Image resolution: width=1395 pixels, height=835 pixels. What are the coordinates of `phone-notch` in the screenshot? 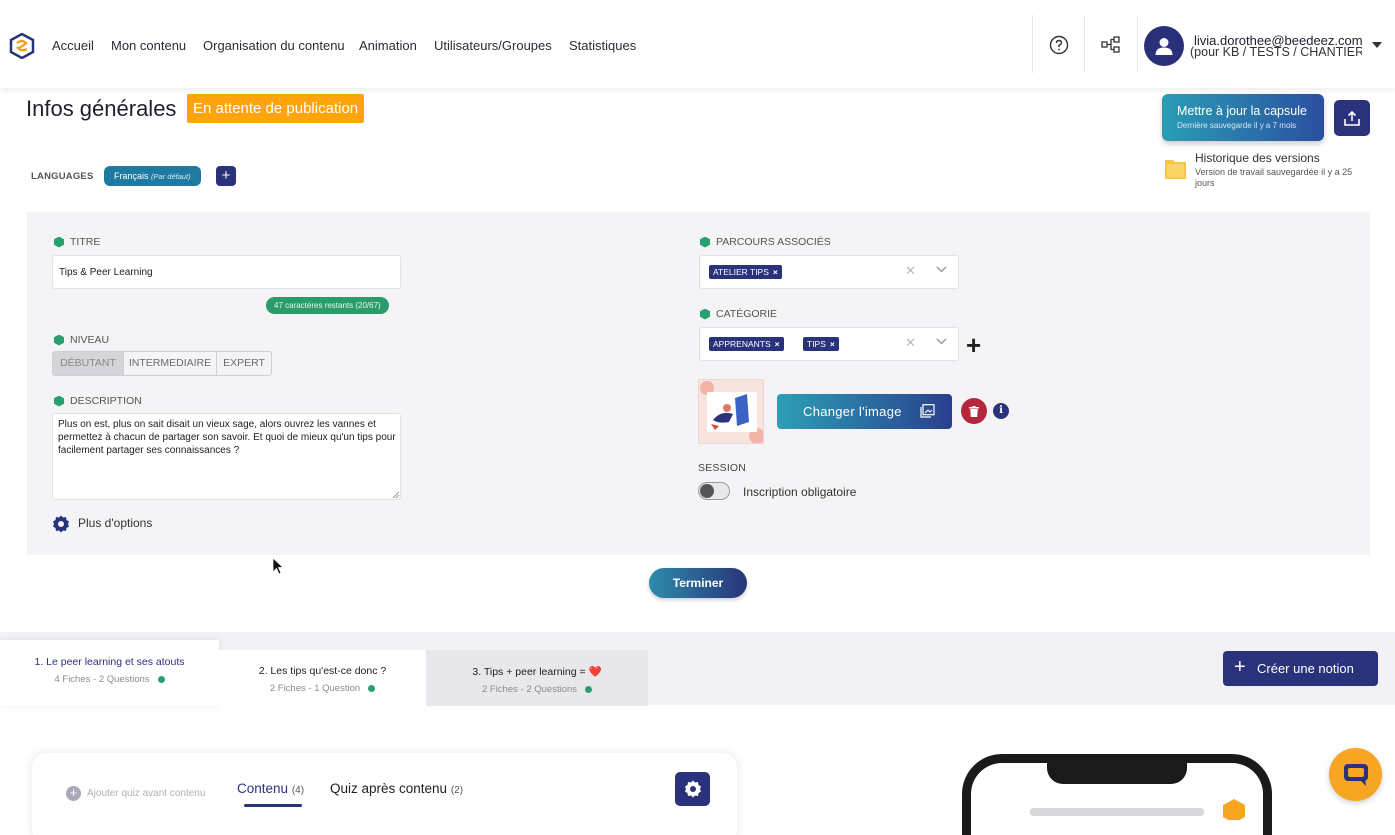 It's located at (1117, 769).